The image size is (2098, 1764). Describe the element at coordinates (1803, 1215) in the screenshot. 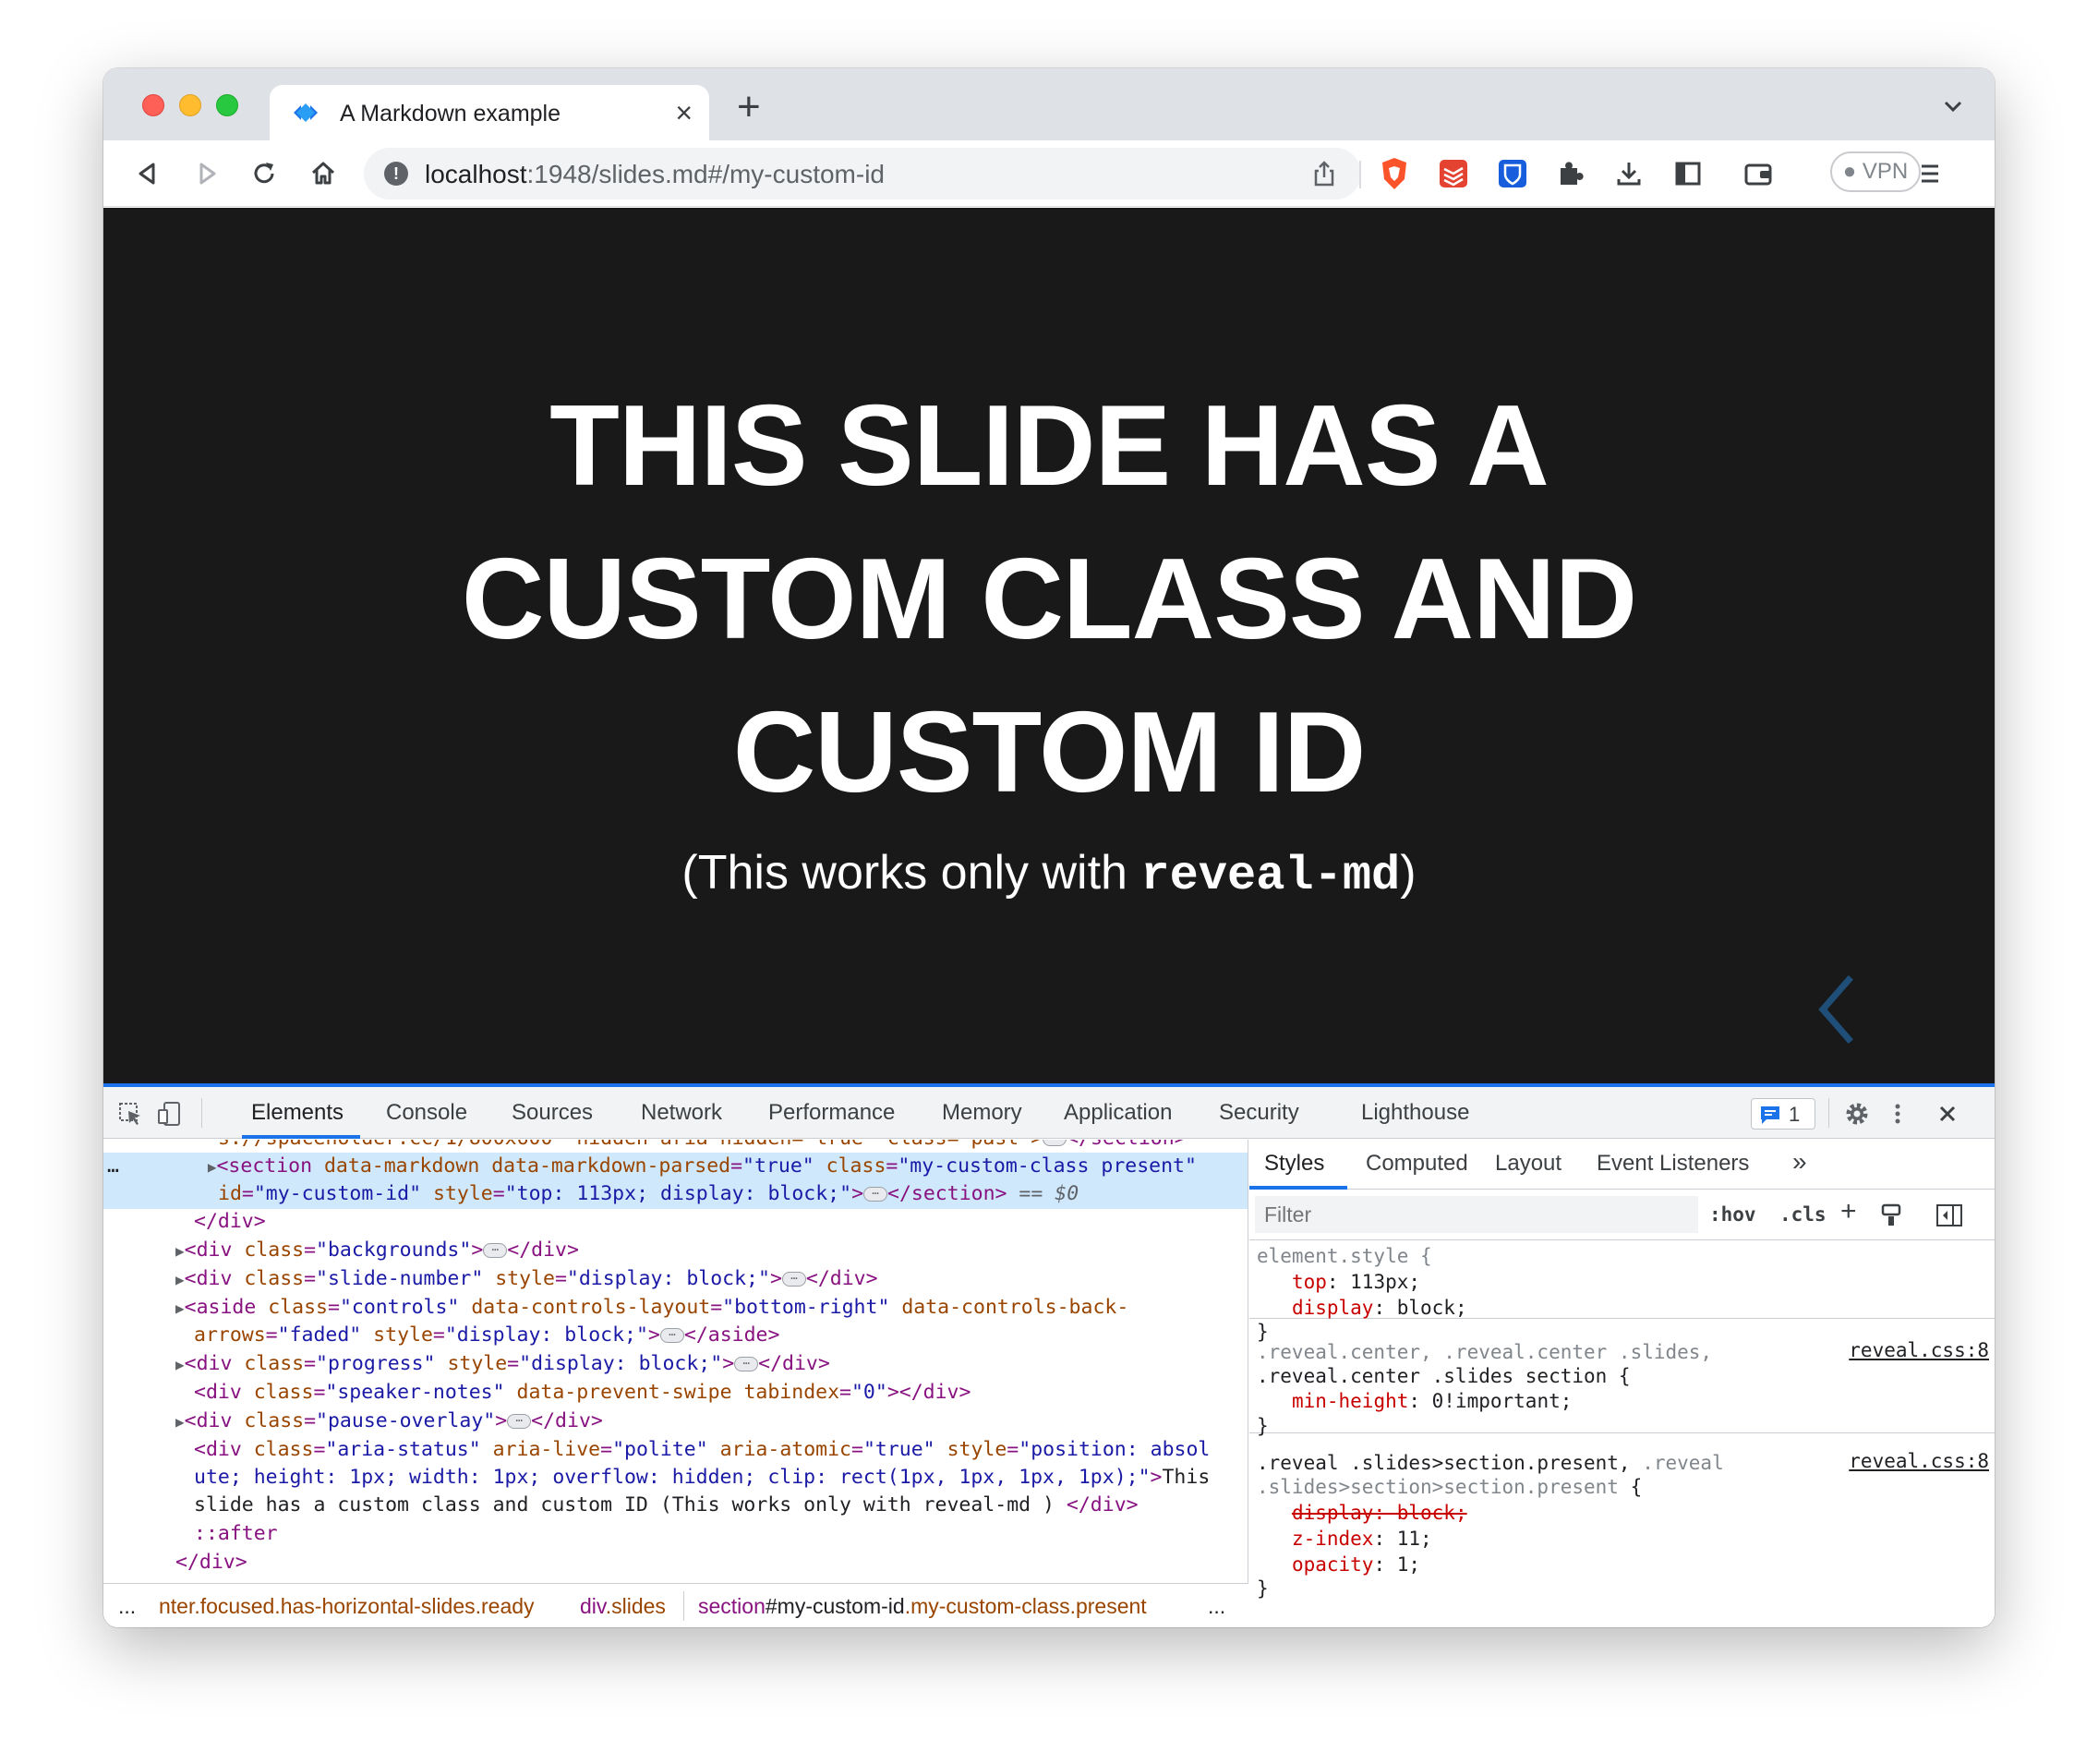

I see `class-toggle: .cls` at that location.